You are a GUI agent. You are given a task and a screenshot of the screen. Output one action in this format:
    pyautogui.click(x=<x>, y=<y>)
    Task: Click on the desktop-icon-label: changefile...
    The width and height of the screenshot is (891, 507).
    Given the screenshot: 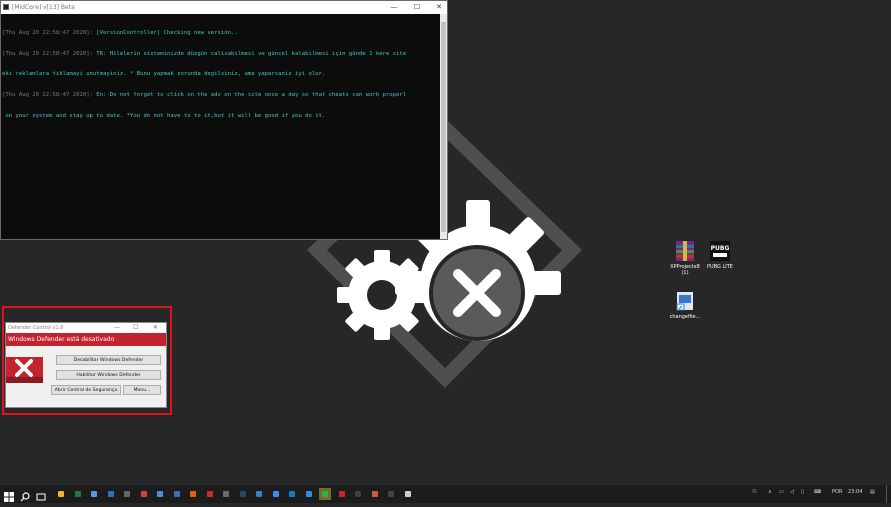 What is the action you would take?
    pyautogui.click(x=685, y=317)
    